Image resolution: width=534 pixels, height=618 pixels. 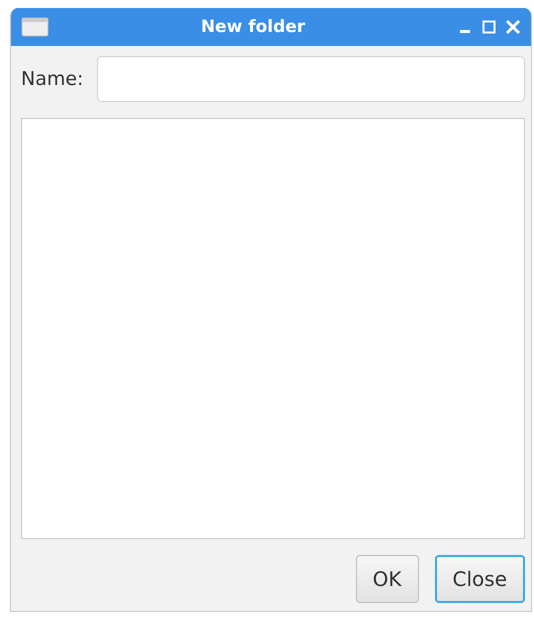 What do you see at coordinates (311, 79) in the screenshot?
I see `name-field` at bounding box center [311, 79].